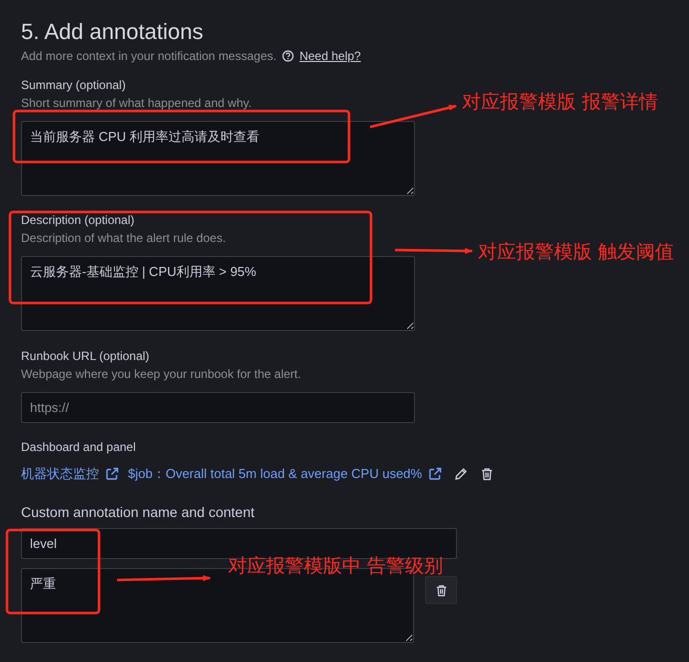 The height and width of the screenshot is (662, 689). What do you see at coordinates (78, 220) in the screenshot?
I see `field-label: Description (optional)` at bounding box center [78, 220].